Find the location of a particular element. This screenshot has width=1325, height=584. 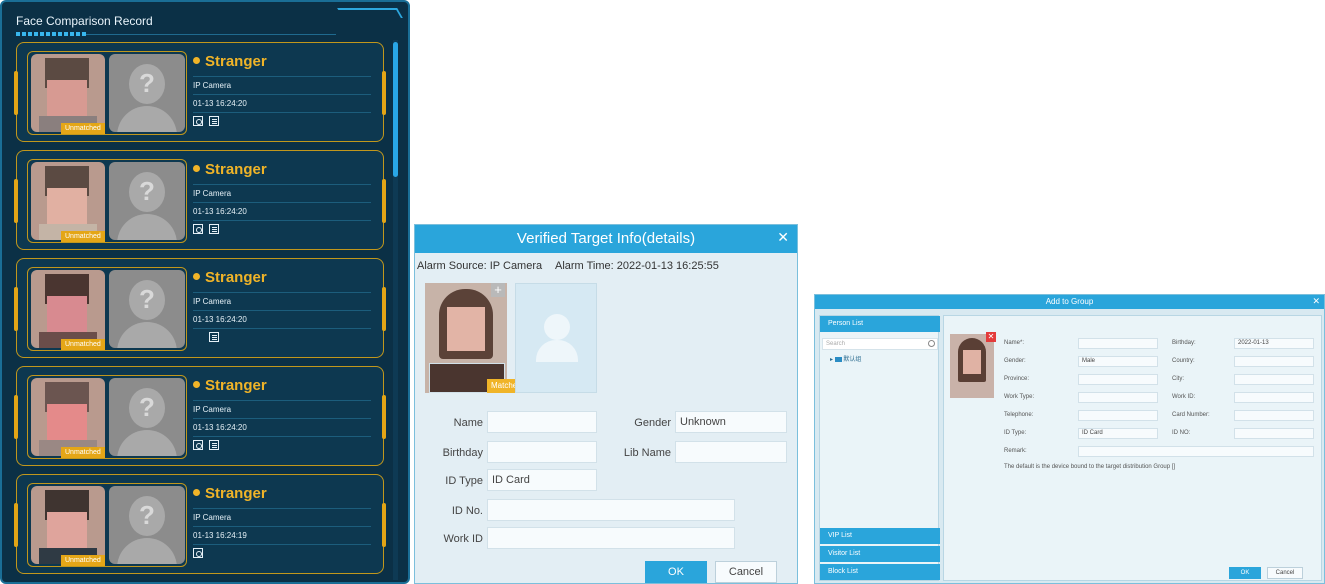

capture-time: 01-13 16:24:20 is located at coordinates (282, 104).